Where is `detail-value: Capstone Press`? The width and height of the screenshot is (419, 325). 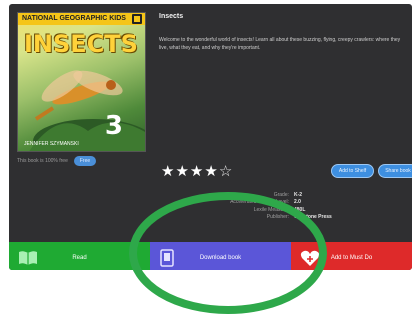
detail-value: Capstone Press is located at coordinates (313, 217).